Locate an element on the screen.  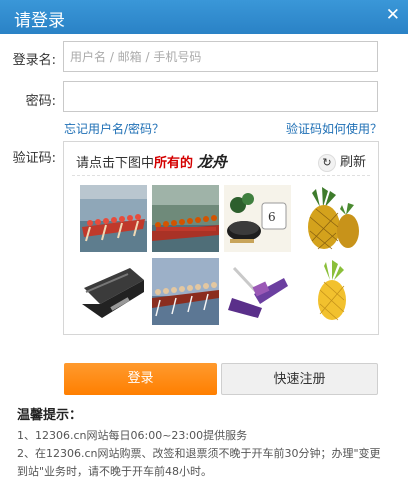
quick-register-button: 快速注册 is located at coordinates (299, 379).